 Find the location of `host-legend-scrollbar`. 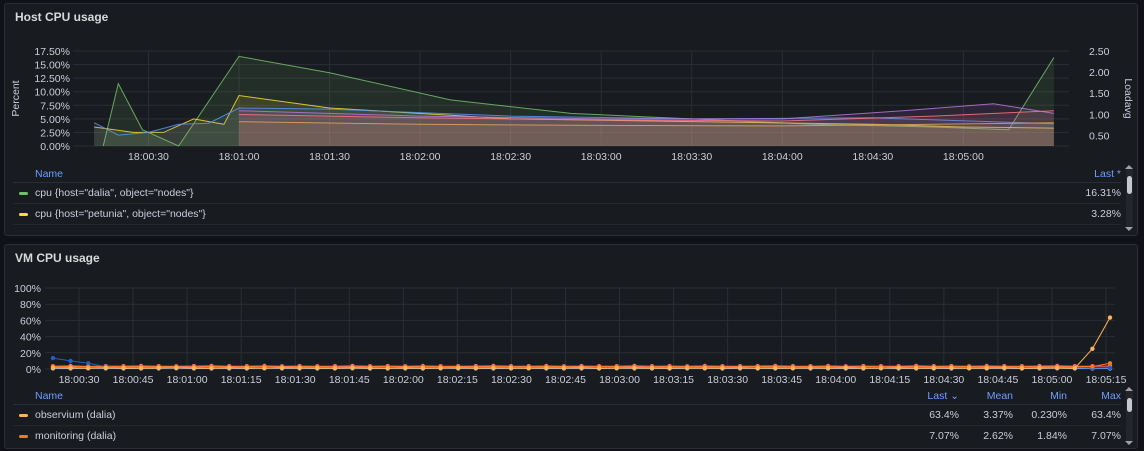

host-legend-scrollbar is located at coordinates (1129, 198).